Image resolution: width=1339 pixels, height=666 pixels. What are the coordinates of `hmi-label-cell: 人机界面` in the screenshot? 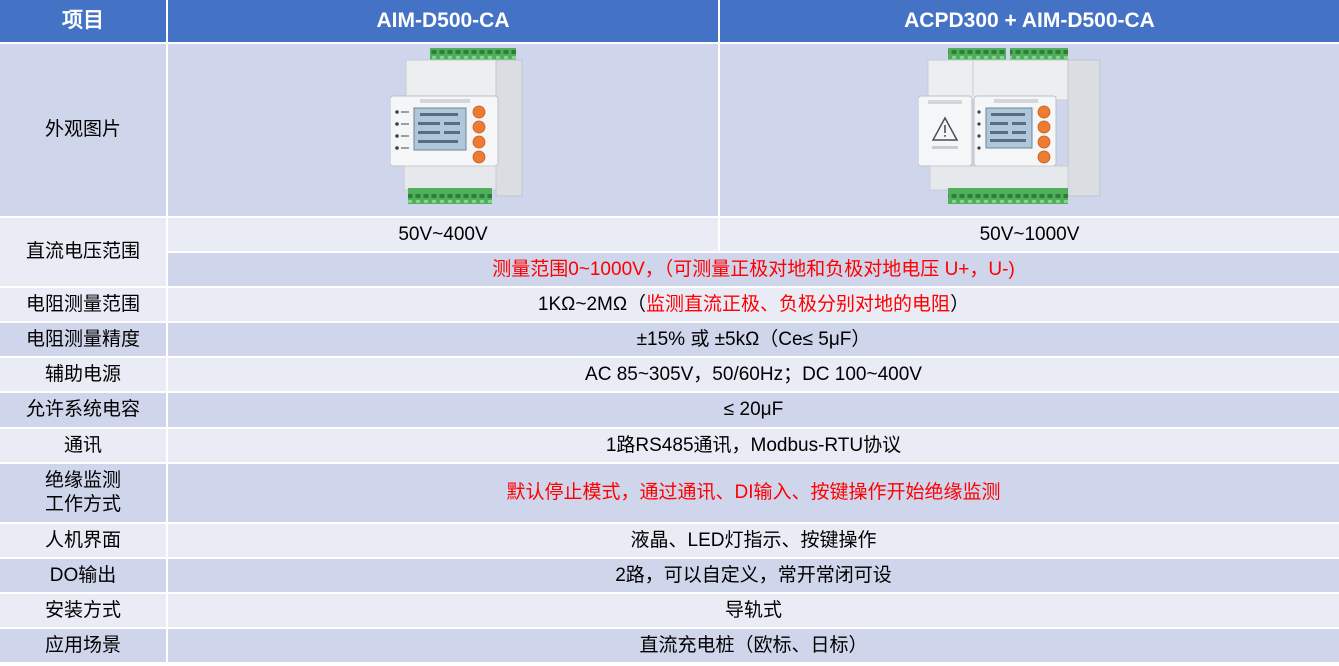 It's located at (83, 540).